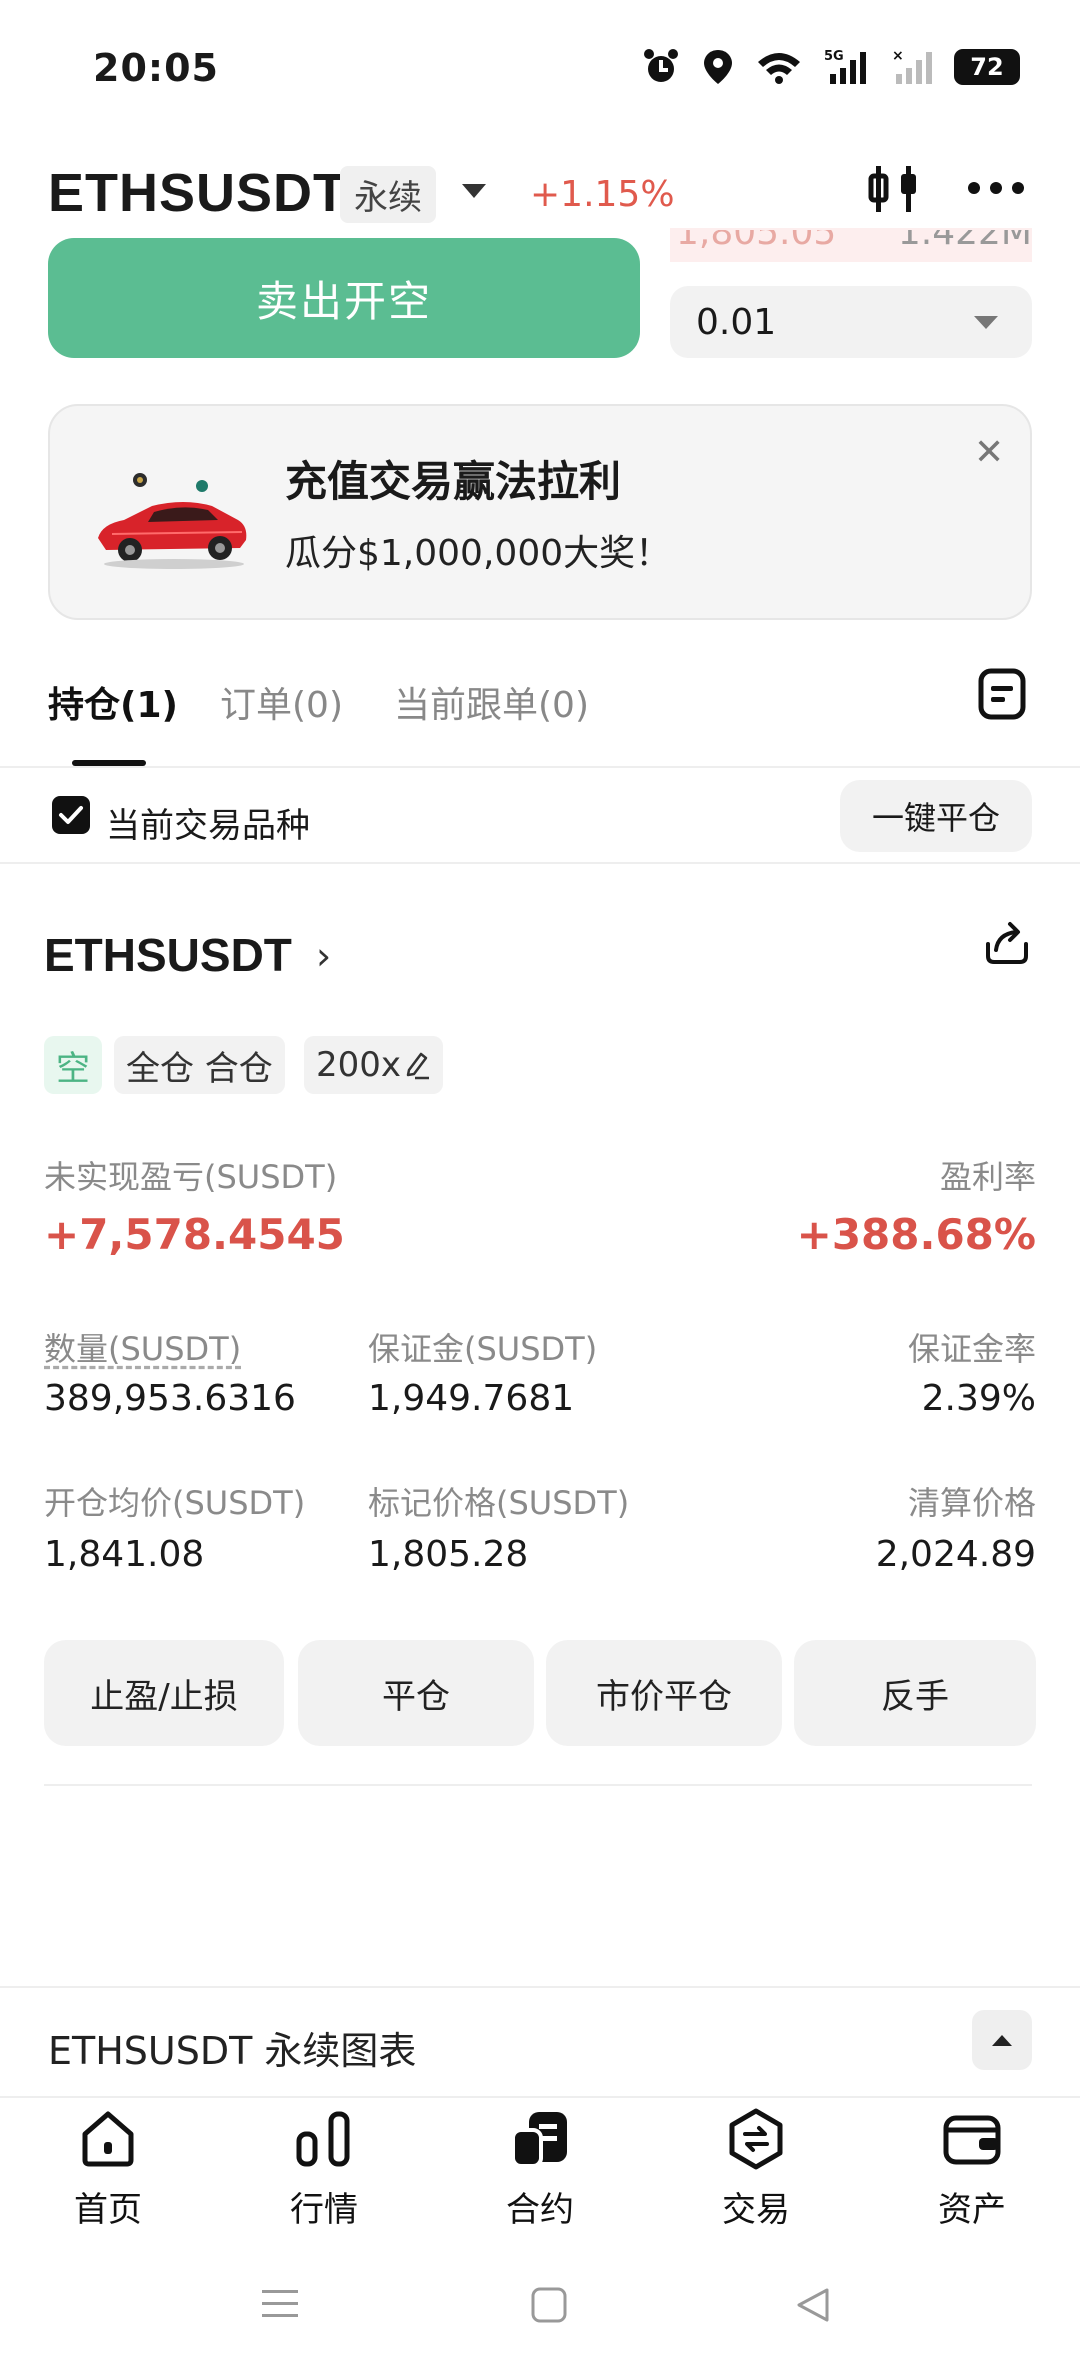  What do you see at coordinates (108, 2139) in the screenshot?
I see `home-icon` at bounding box center [108, 2139].